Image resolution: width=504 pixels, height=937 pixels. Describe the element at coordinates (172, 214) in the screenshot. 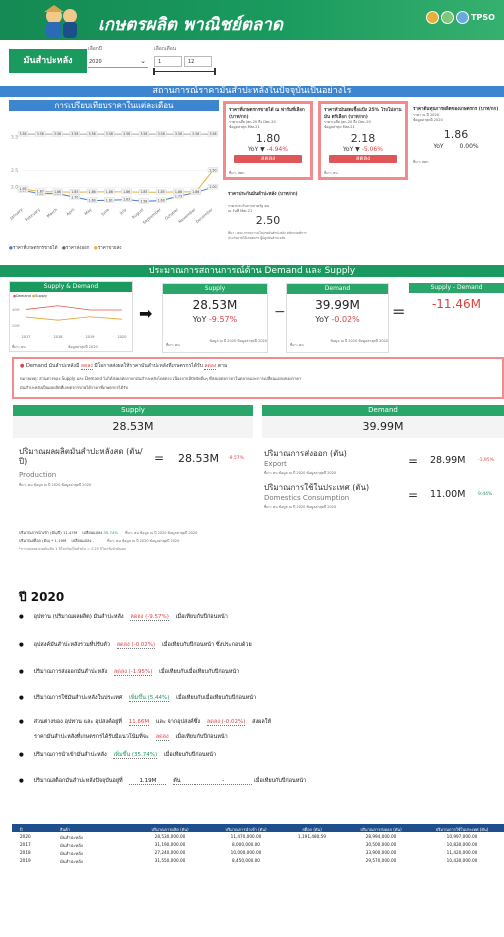

I see `x-tick-label: October` at that location.